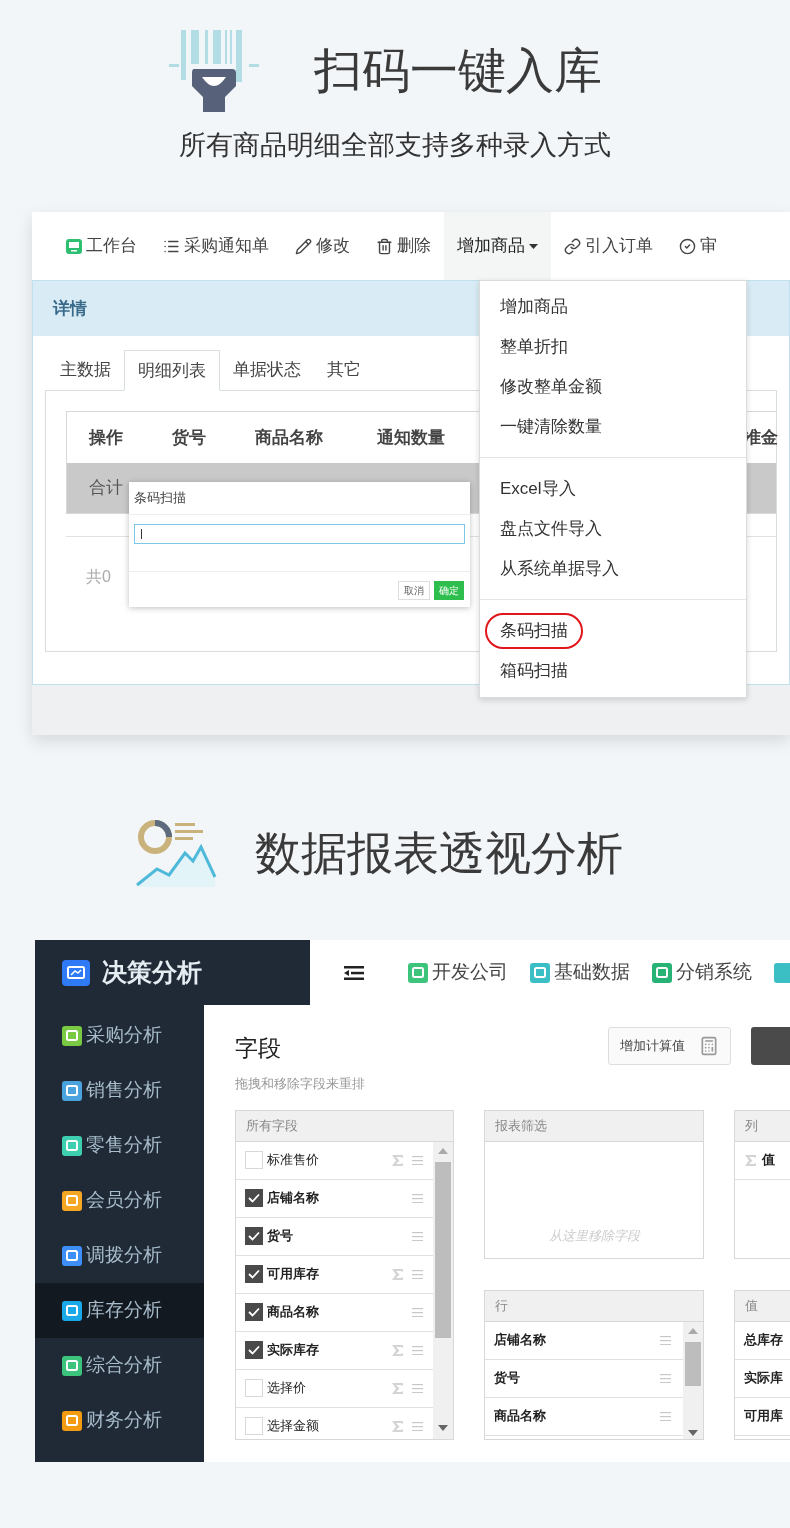  What do you see at coordinates (85, 370) in the screenshot?
I see `tab: 主数据` at bounding box center [85, 370].